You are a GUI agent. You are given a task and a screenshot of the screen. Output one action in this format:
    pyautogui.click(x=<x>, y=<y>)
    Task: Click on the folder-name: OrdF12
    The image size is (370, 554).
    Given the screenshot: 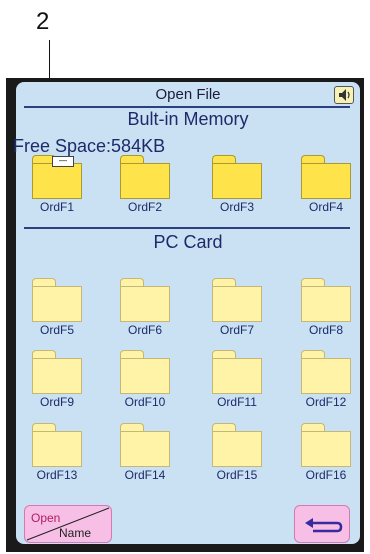 What is the action you would take?
    pyautogui.click(x=326, y=402)
    